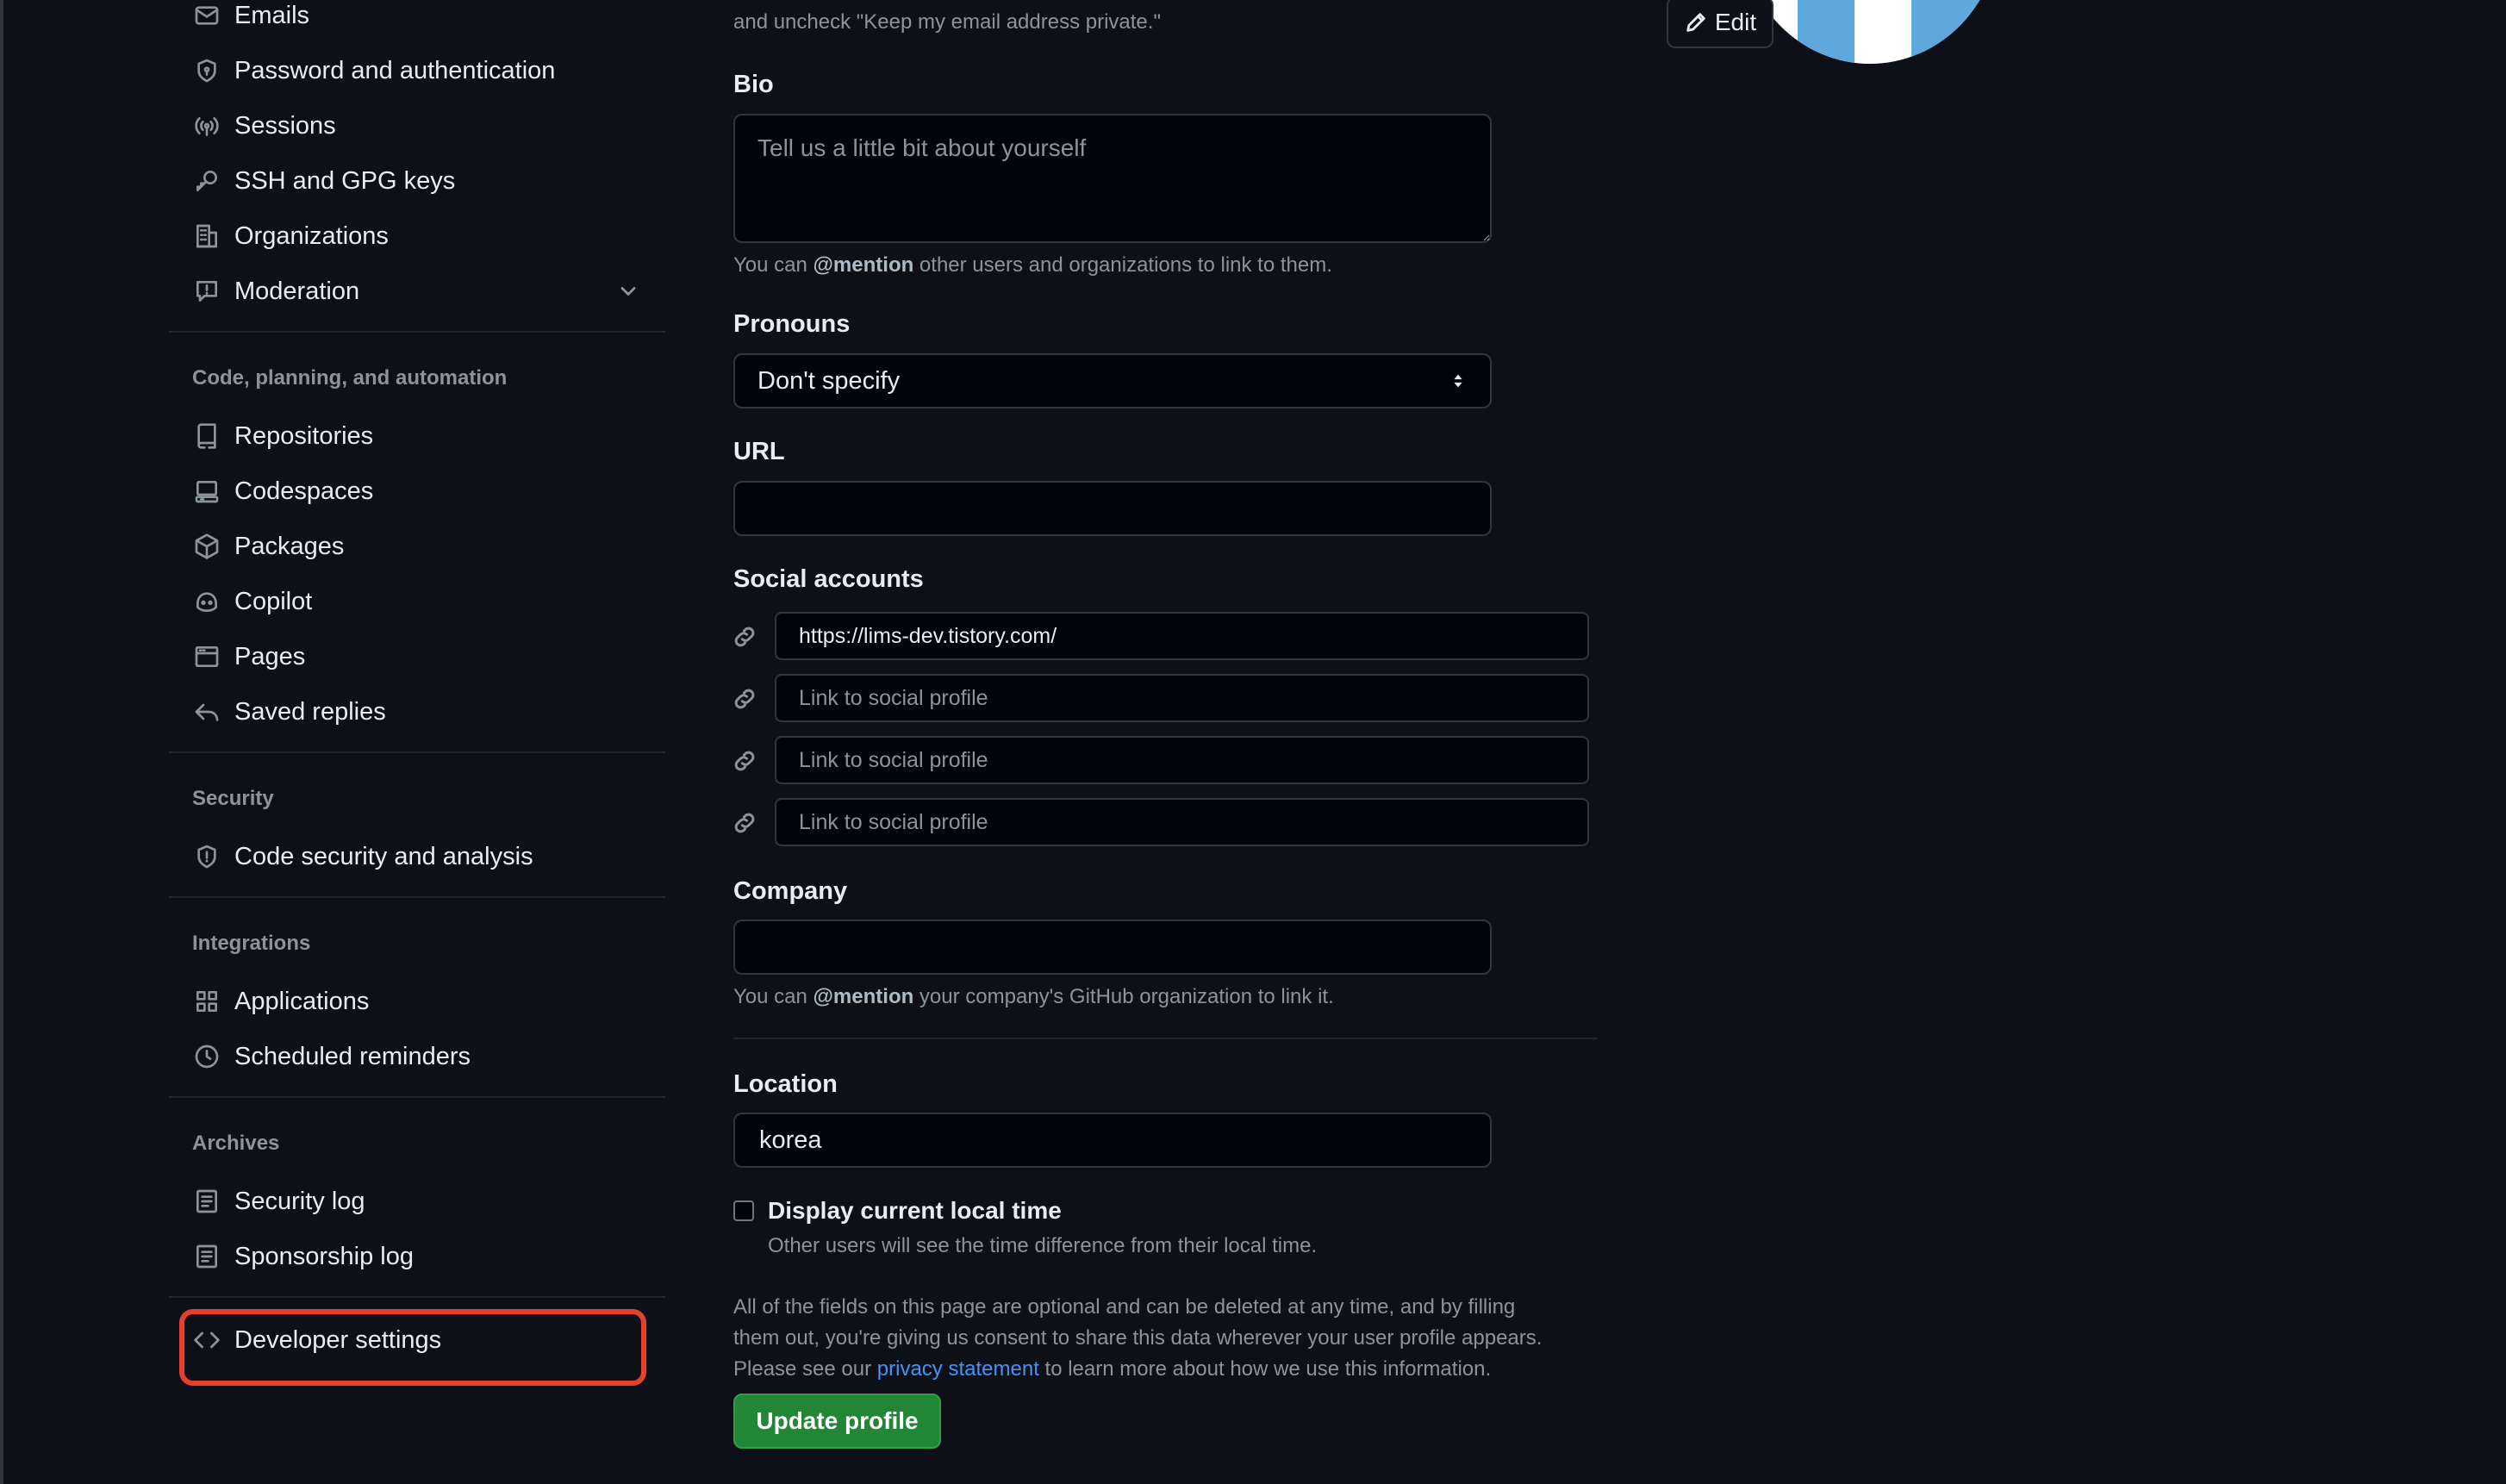  Describe the element at coordinates (426, 857) in the screenshot. I see `sidebar-item-code-security: Code security and analysis` at that location.